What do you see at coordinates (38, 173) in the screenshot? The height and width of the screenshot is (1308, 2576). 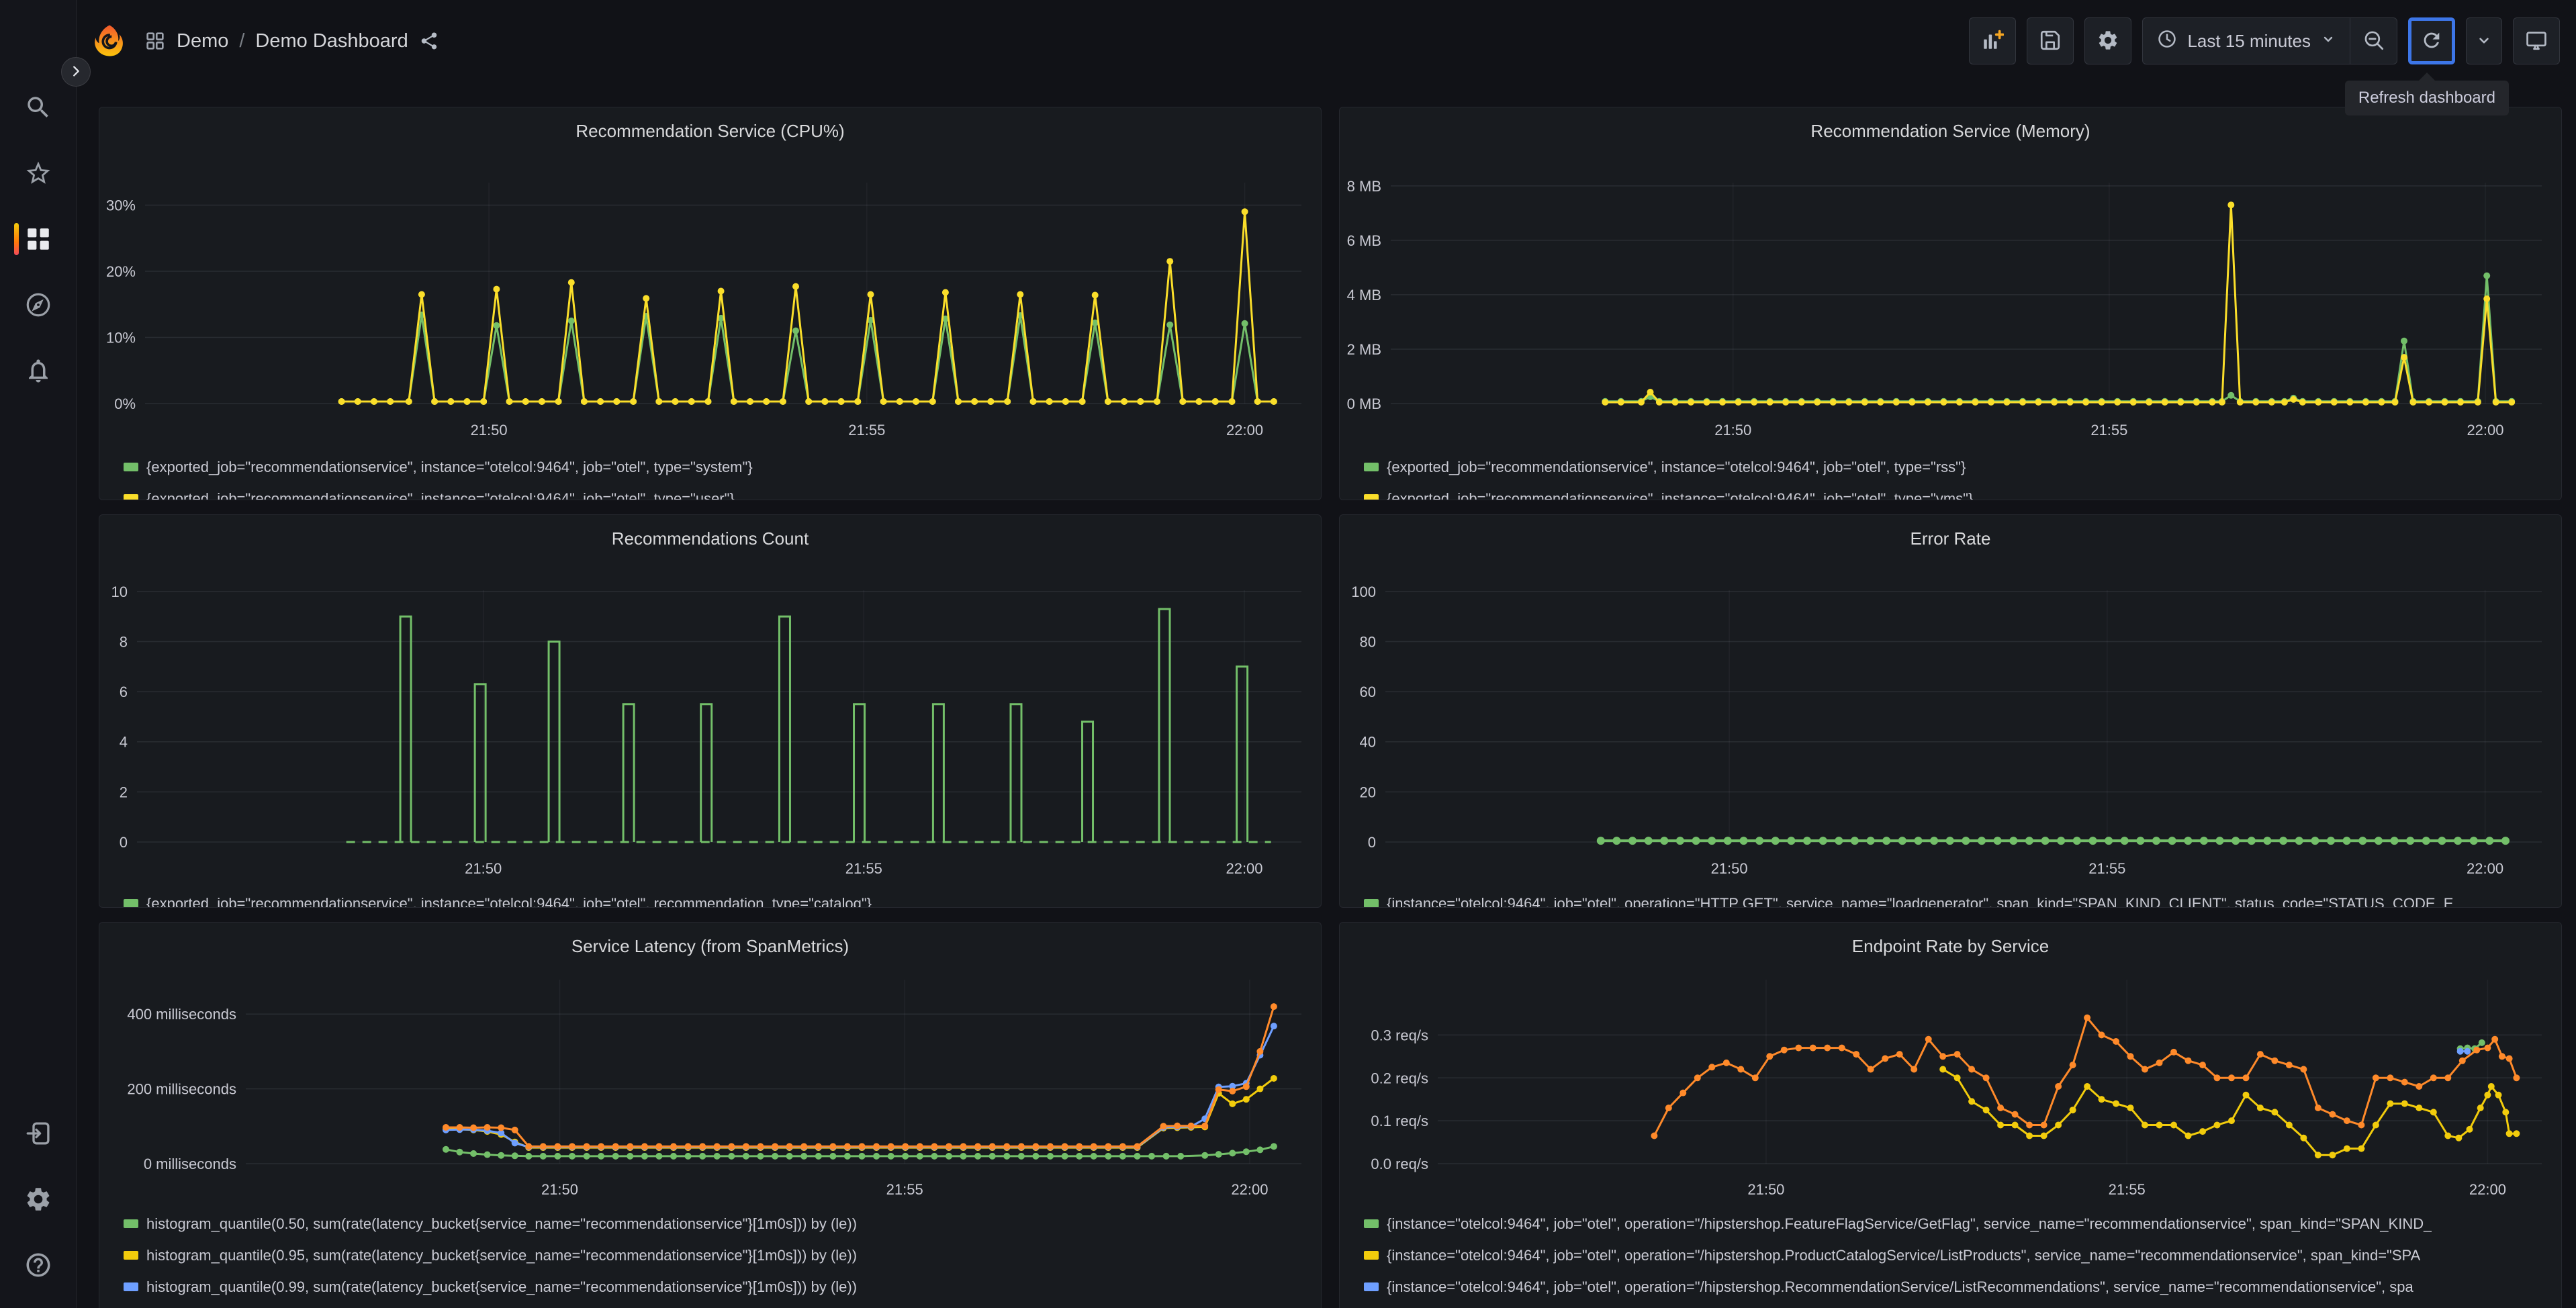 I see `sidebar-item-star` at bounding box center [38, 173].